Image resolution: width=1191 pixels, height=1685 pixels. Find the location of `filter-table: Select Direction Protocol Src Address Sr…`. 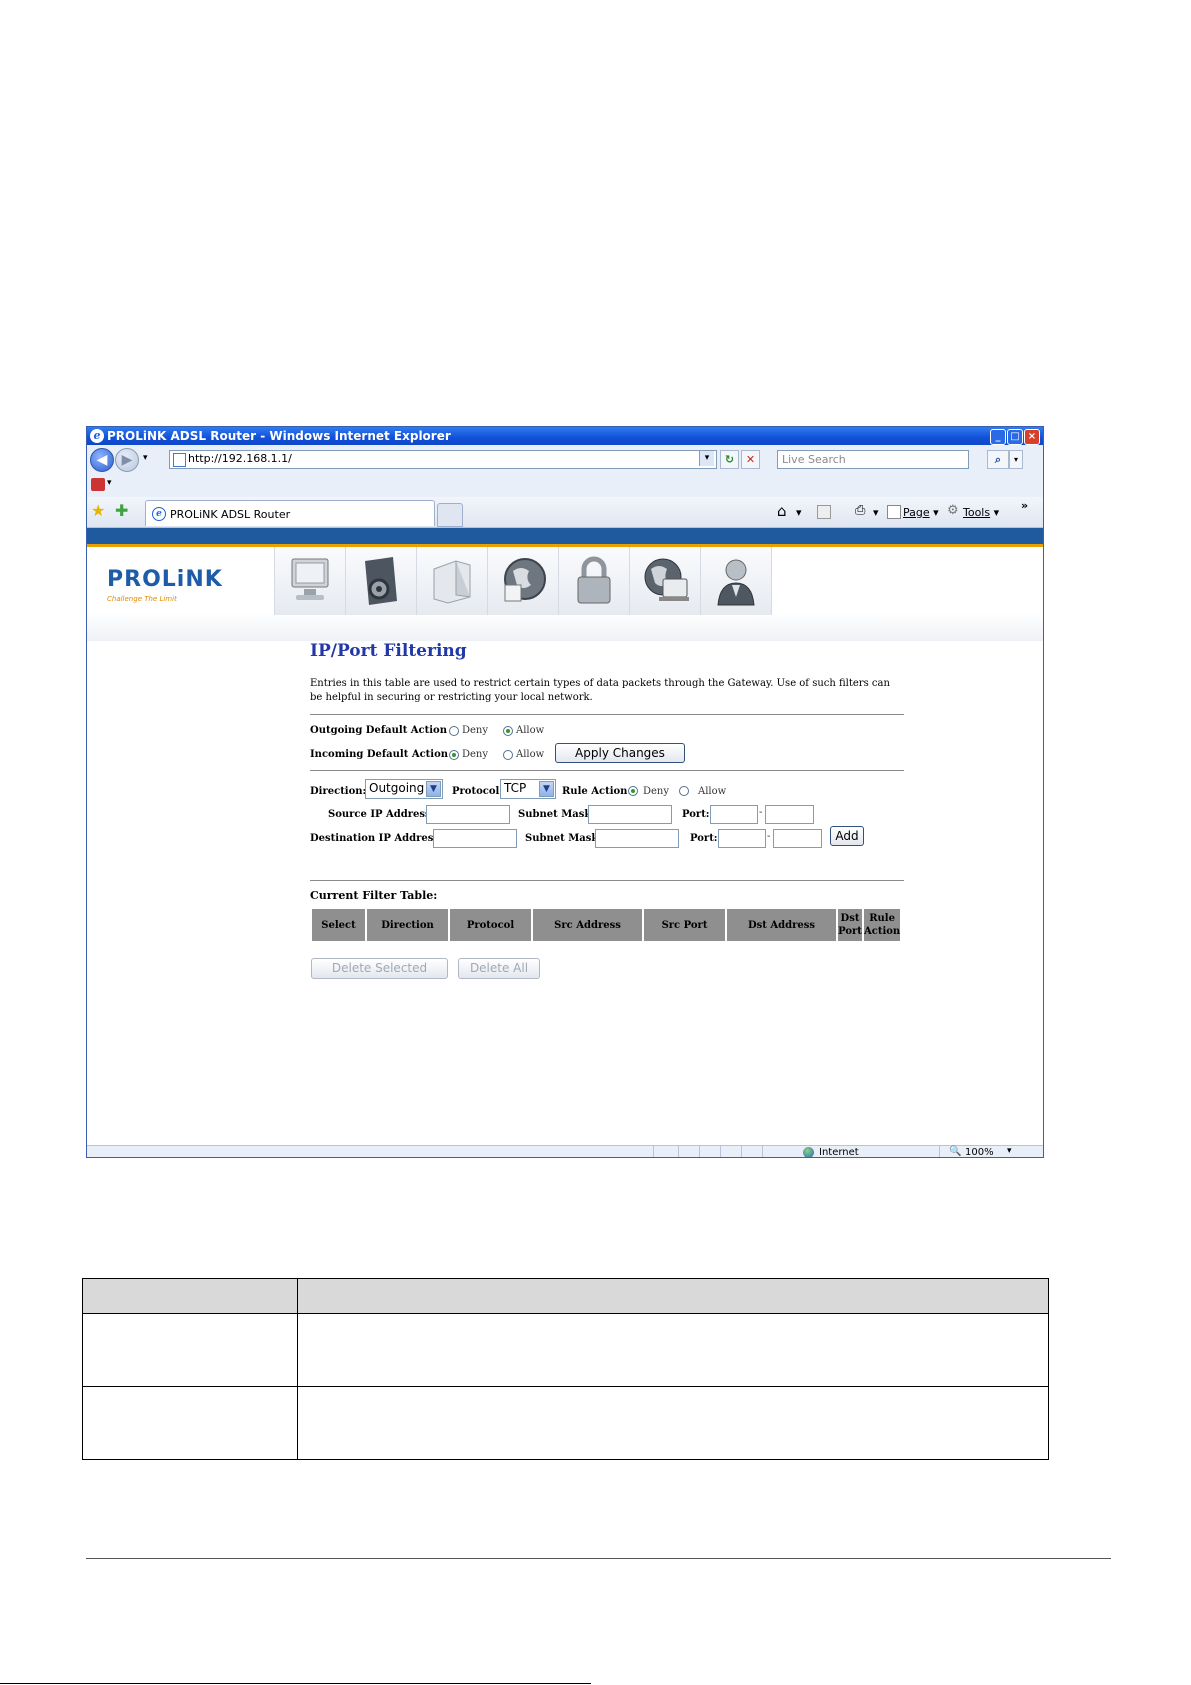

filter-table: Select Direction Protocol Src Address Sr… is located at coordinates (606, 925).